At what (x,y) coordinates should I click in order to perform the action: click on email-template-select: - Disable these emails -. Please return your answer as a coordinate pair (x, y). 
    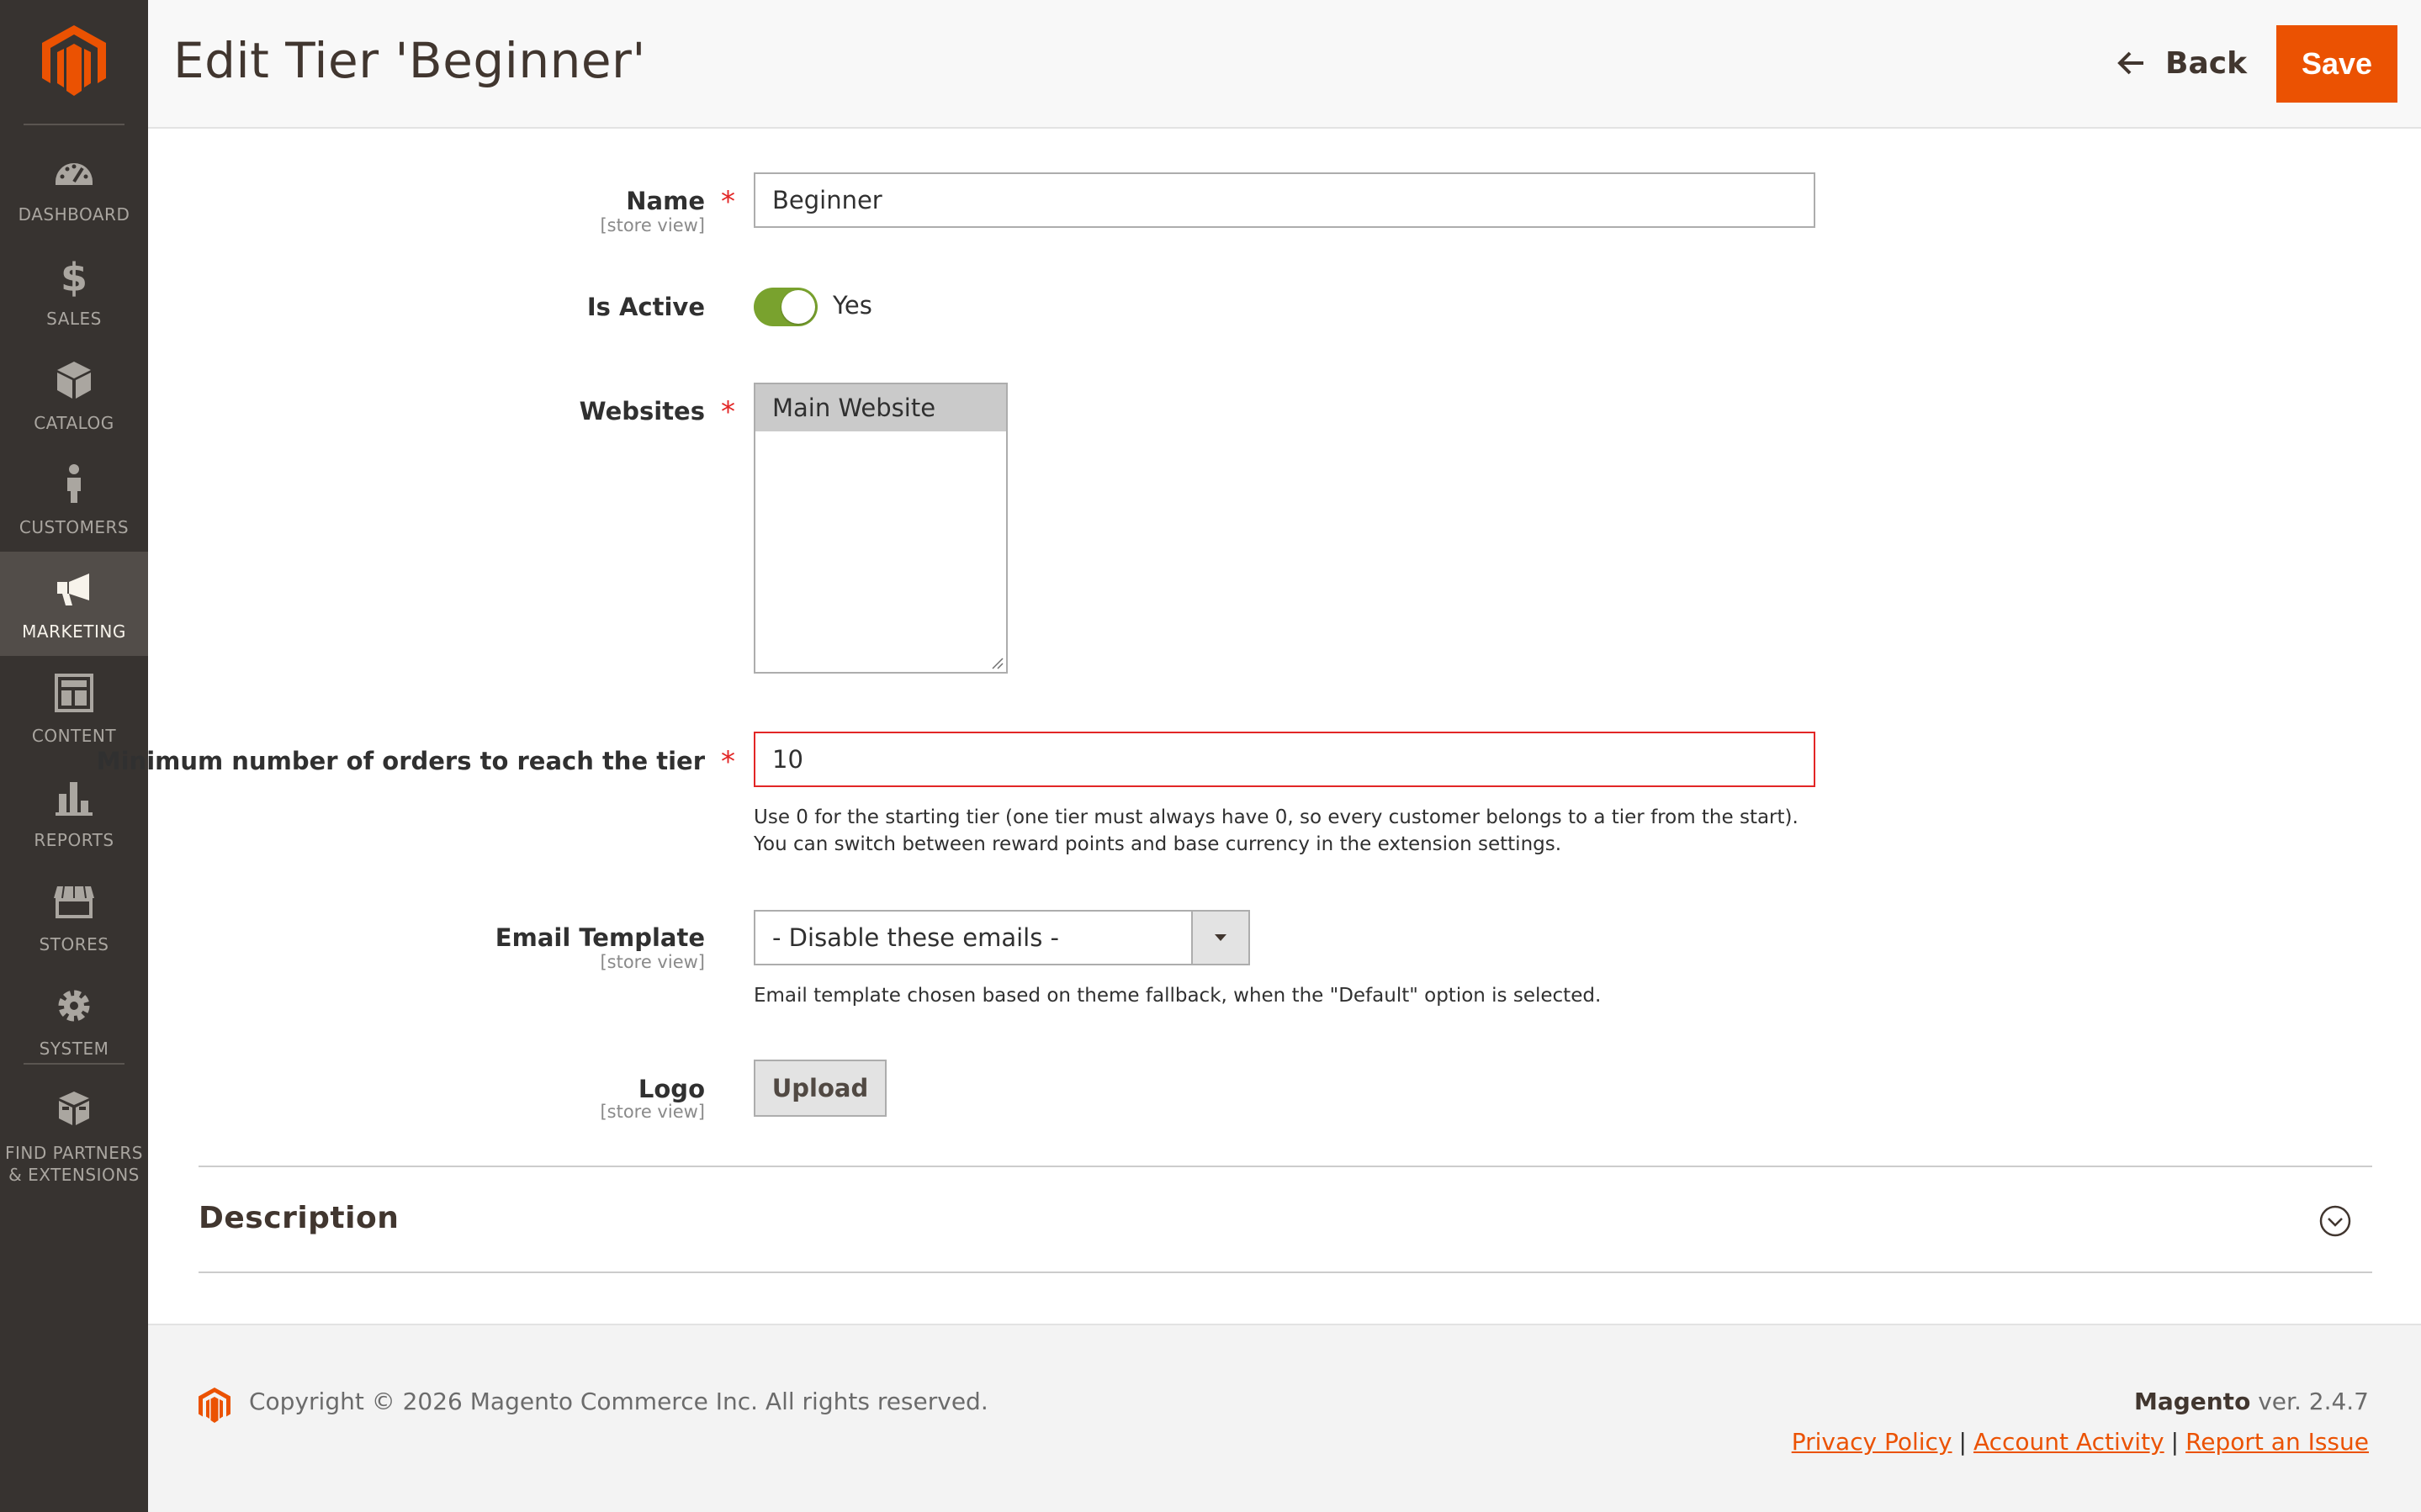
    Looking at the image, I should click on (1002, 937).